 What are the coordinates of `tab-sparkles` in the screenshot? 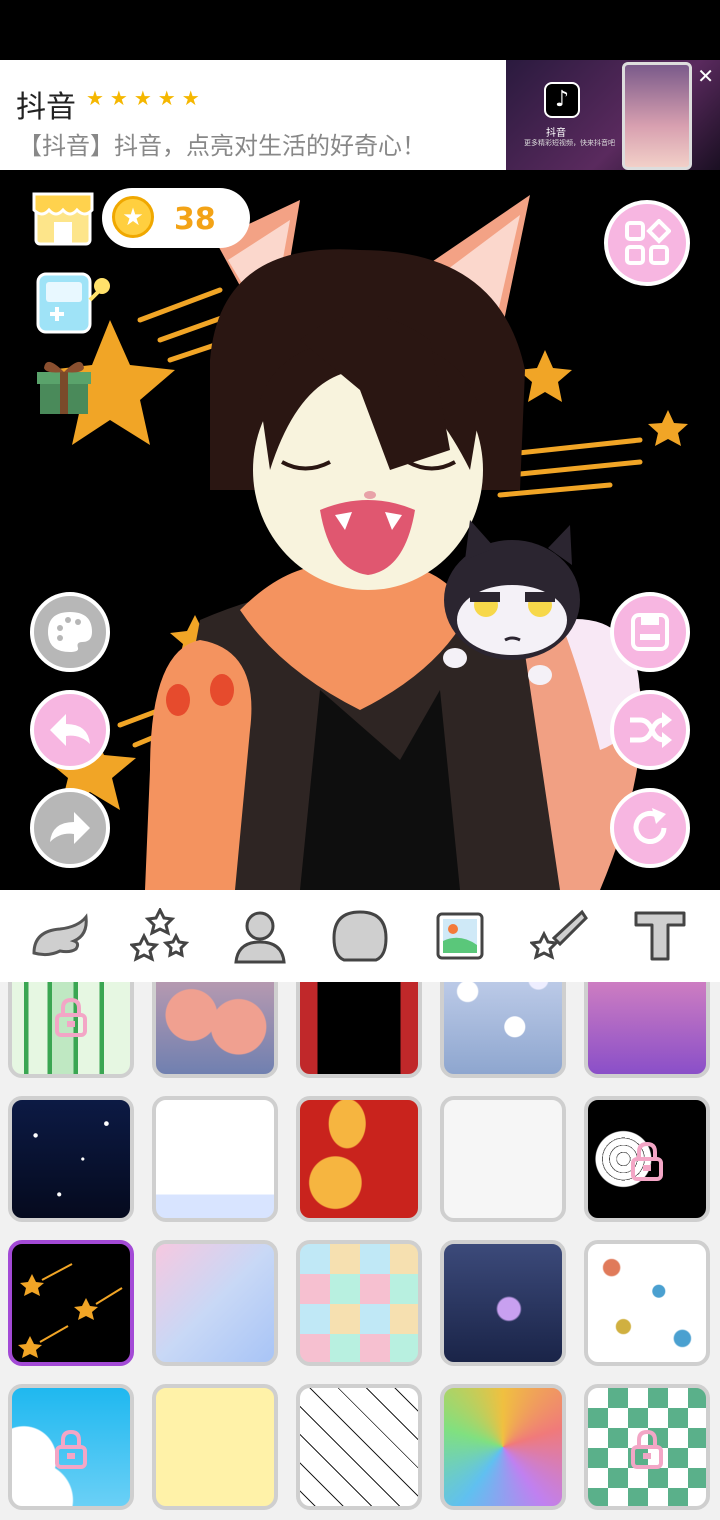 It's located at (160, 936).